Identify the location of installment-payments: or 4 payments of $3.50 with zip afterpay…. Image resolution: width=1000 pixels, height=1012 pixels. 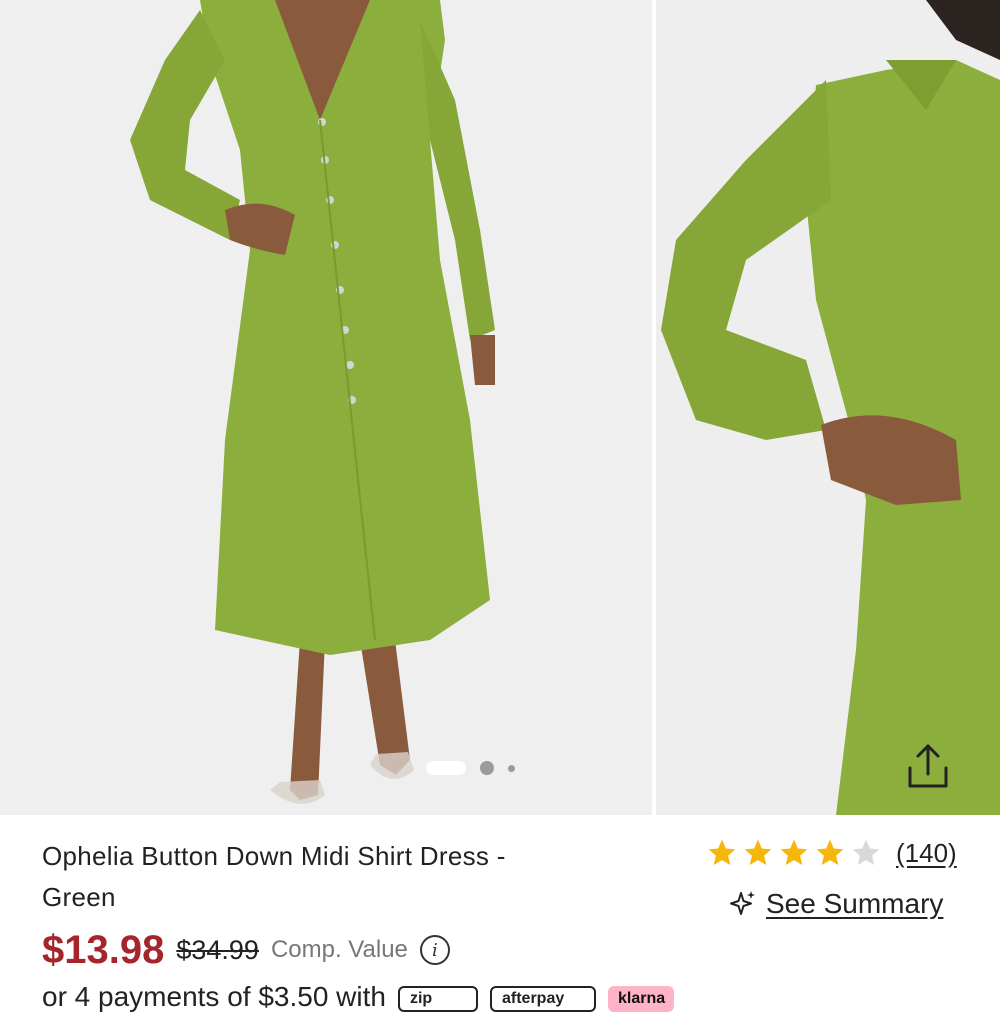
(358, 997).